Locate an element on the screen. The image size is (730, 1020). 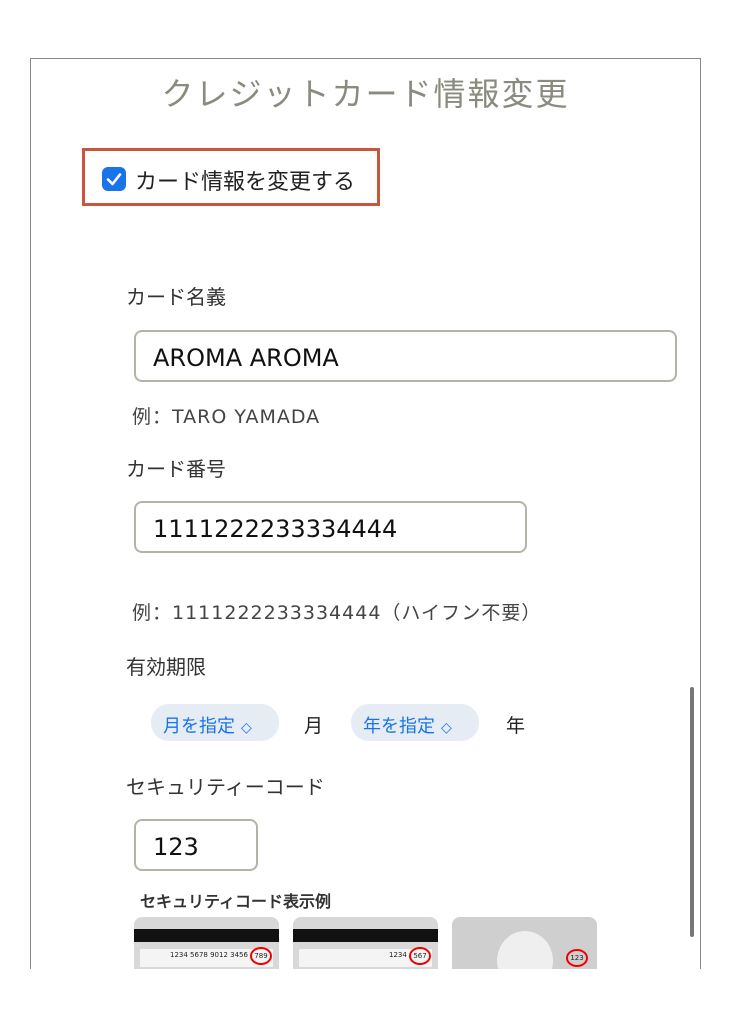
change-card-checkbox-row: カード情報を変更する is located at coordinates (231, 177).